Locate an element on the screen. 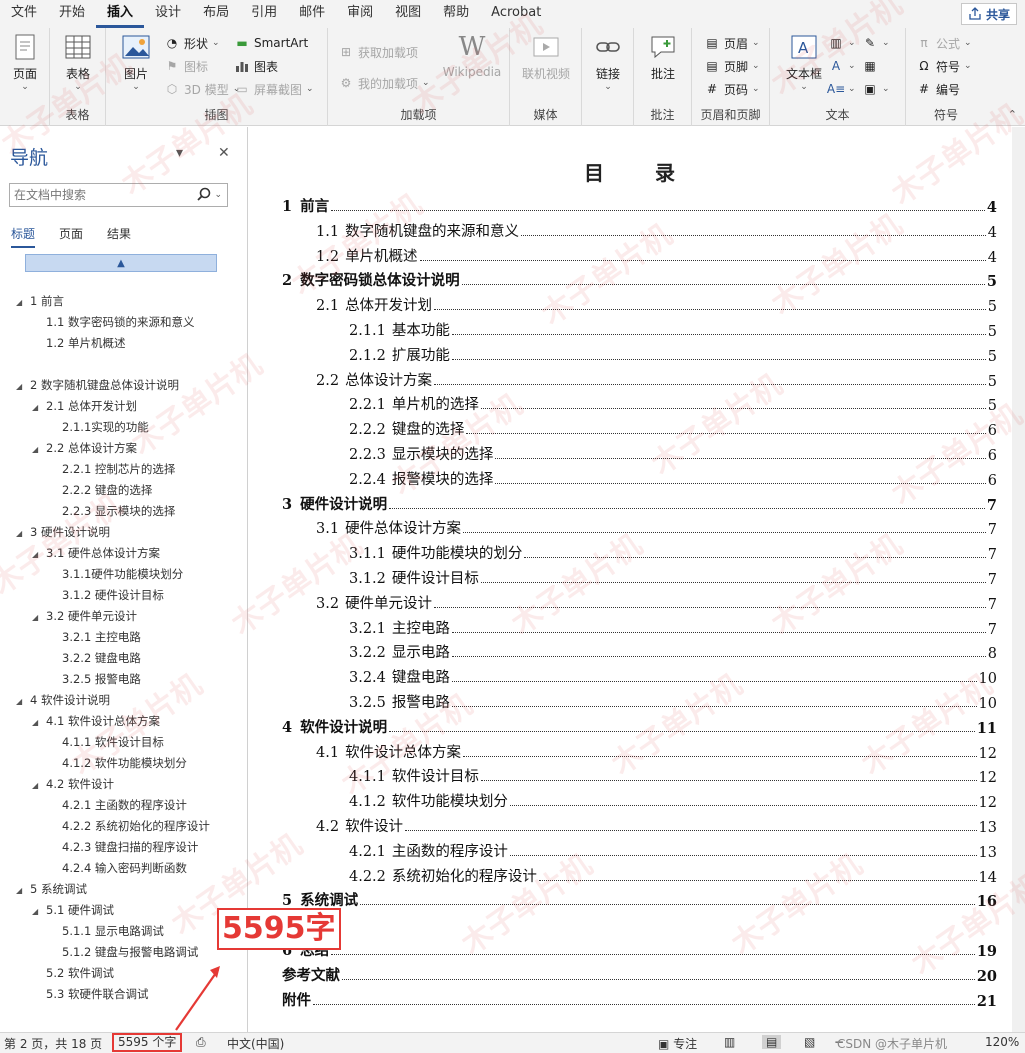 The width and height of the screenshot is (1025, 1053). dropcap-button: A≡ ⌄ is located at coordinates (841, 89).